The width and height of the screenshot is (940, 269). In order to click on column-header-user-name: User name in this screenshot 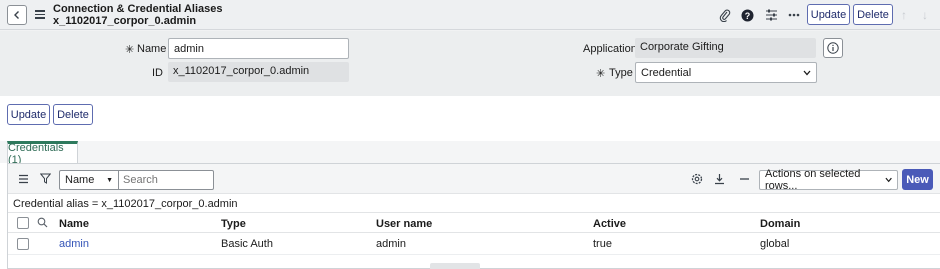, I will do `click(404, 224)`.